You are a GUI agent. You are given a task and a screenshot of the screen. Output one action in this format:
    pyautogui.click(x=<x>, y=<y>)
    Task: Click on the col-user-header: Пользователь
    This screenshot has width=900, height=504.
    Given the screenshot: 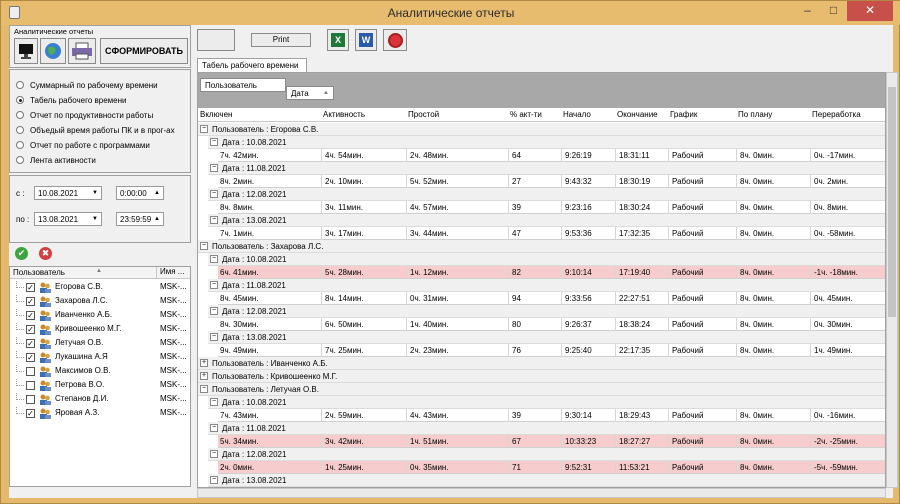 What is the action you would take?
    pyautogui.click(x=39, y=272)
    